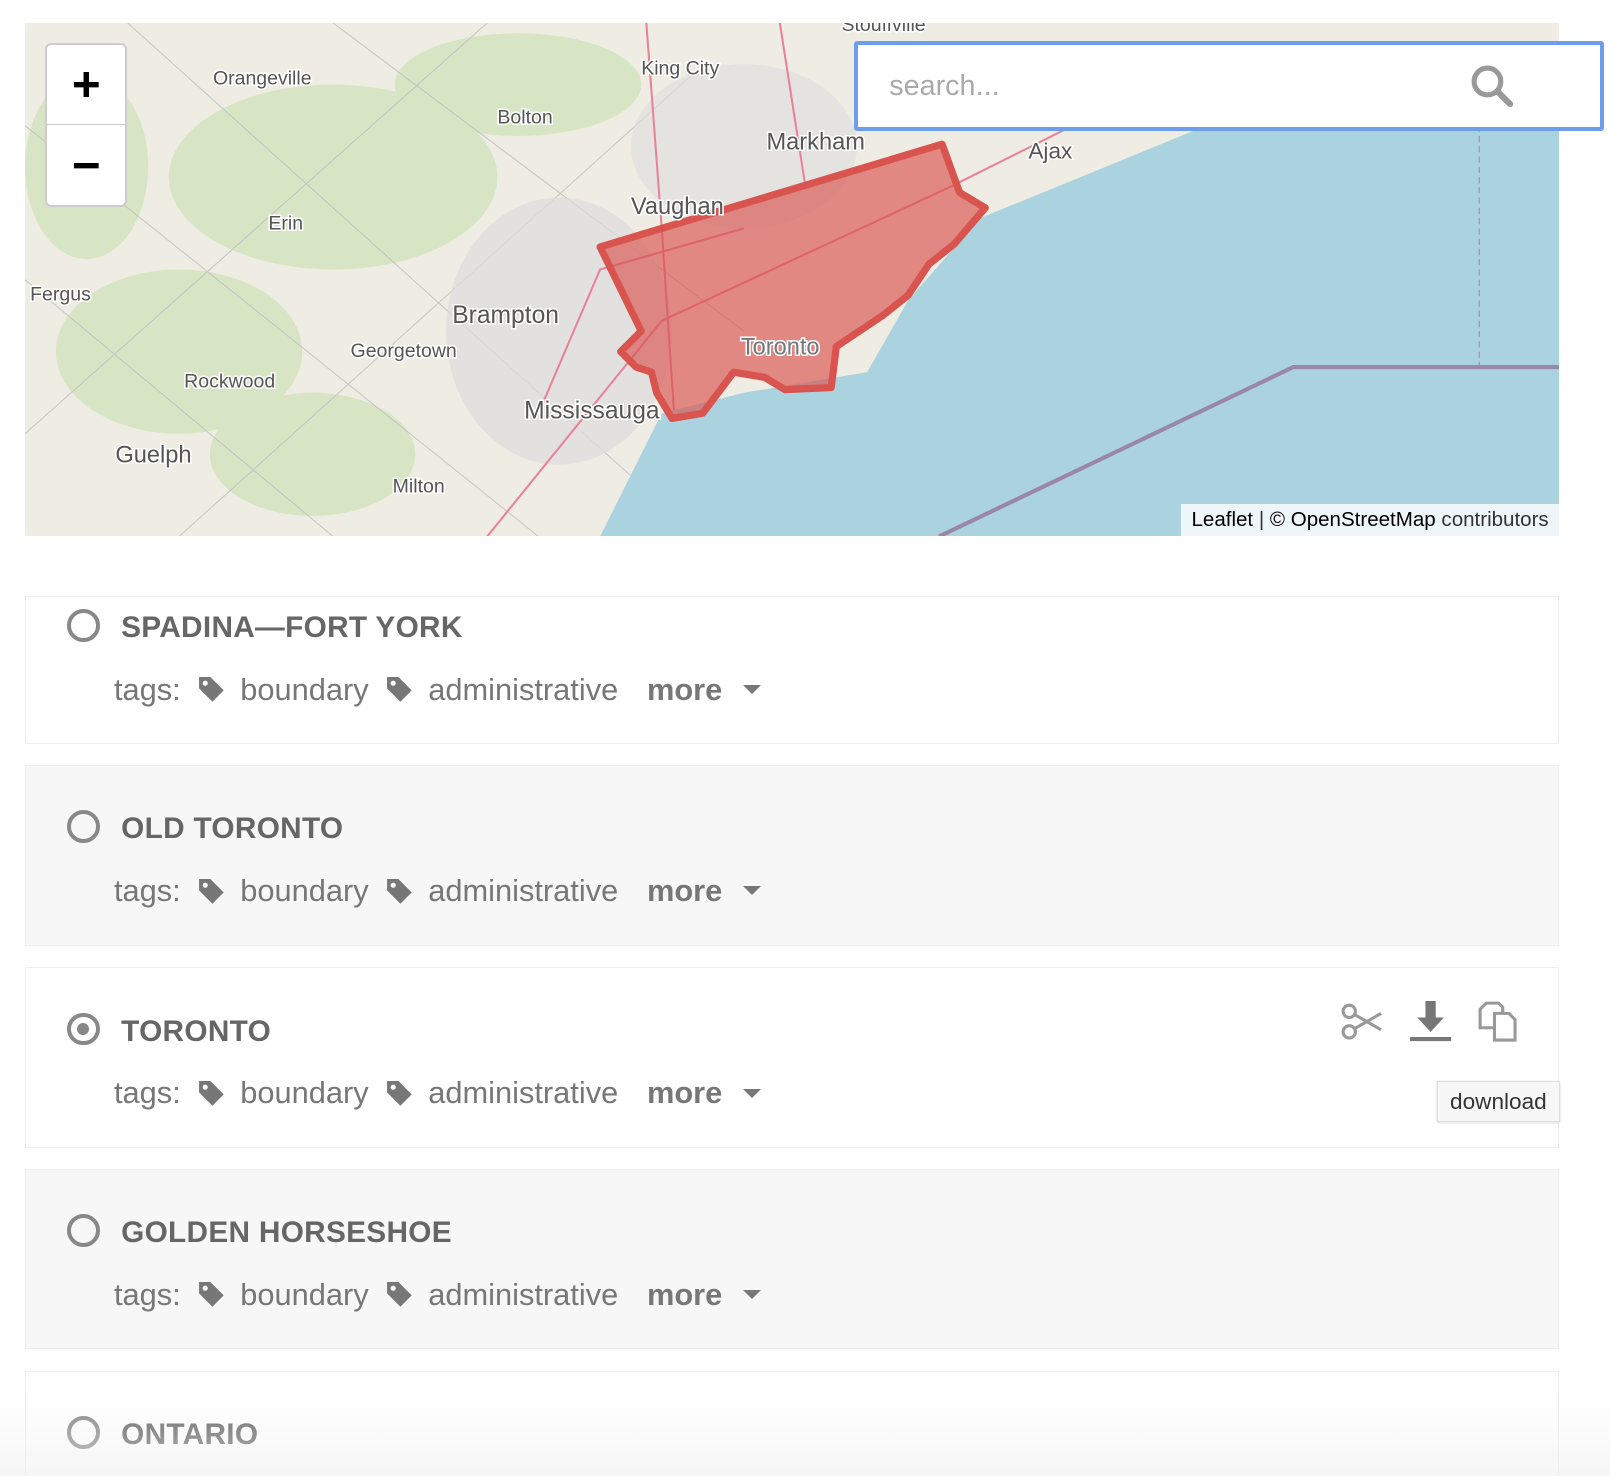 Image resolution: width=1610 pixels, height=1476 pixels. I want to click on result-title: OLD TORONTO, so click(232, 829).